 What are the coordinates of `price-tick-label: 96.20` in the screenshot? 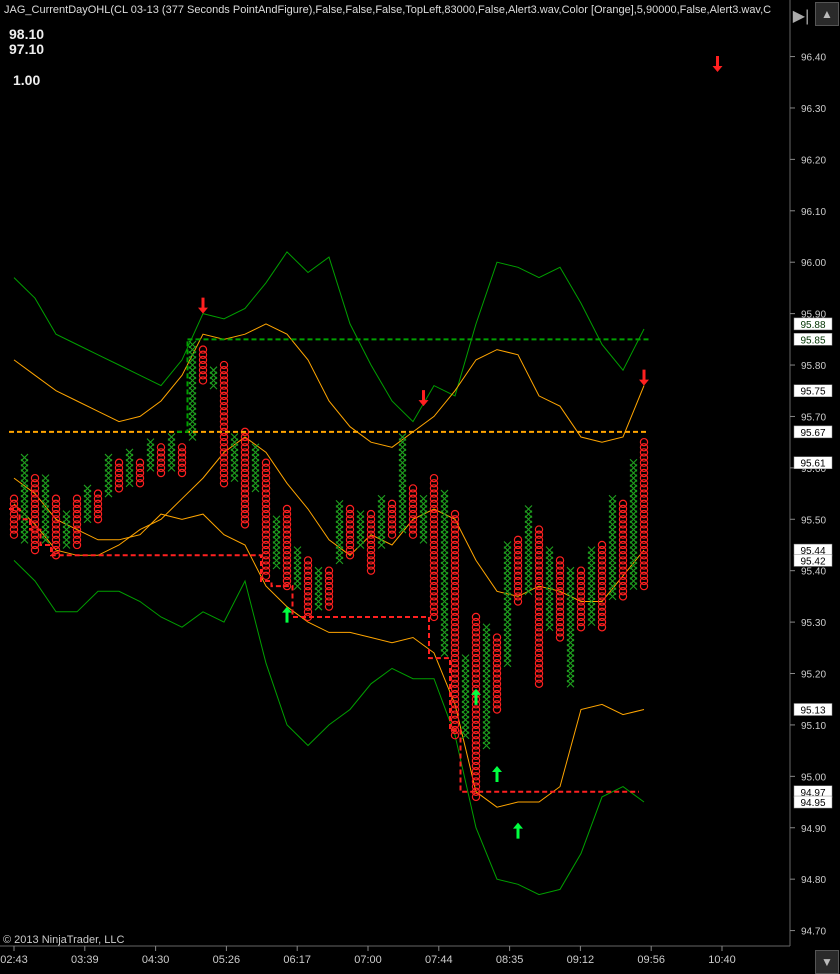 It's located at (813, 160).